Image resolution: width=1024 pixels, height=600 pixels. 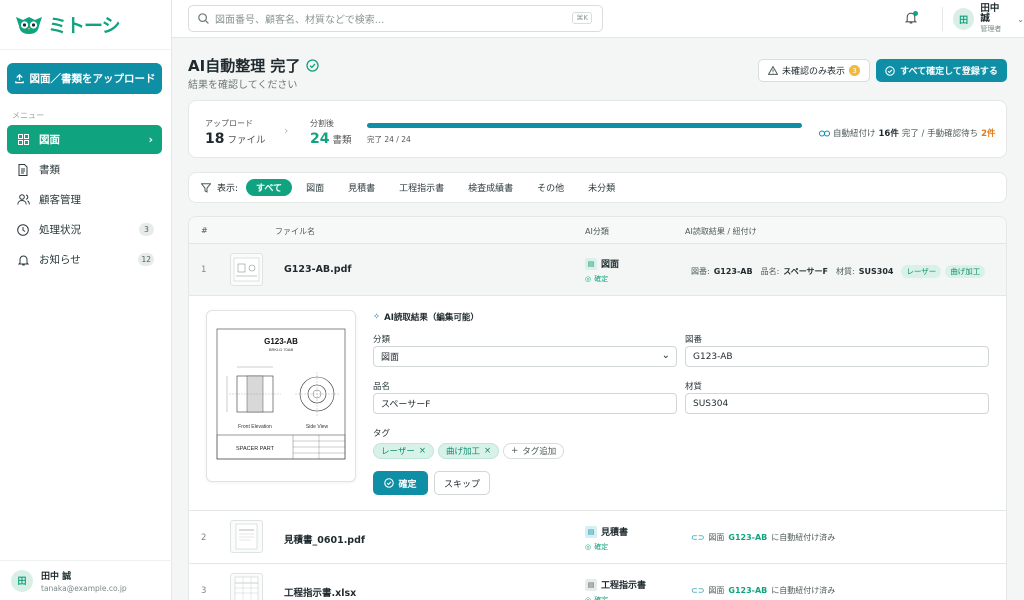 I want to click on row-number: 3, so click(x=204, y=591).